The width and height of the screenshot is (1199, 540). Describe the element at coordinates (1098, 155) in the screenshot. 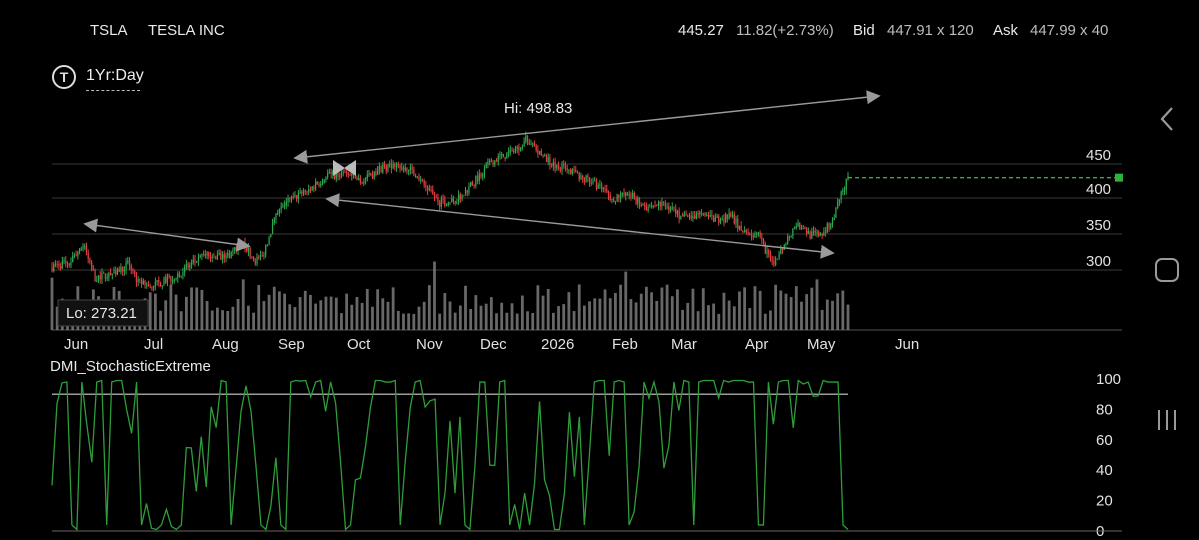

I see `y-tick-label: 450` at that location.